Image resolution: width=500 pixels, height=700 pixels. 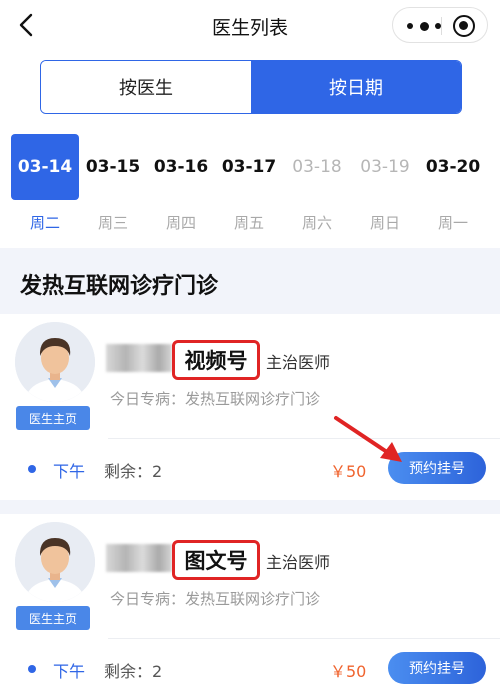 I want to click on mini-program-capsule, so click(x=440, y=25).